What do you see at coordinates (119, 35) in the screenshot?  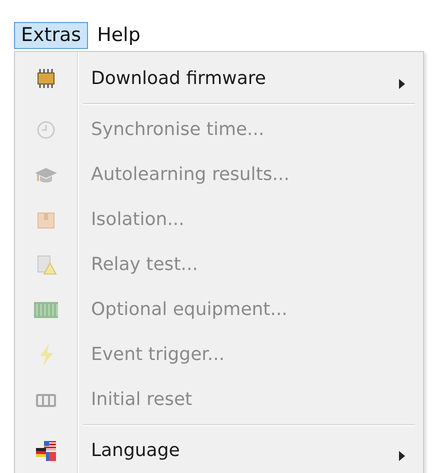 I see `menu-title: Help` at bounding box center [119, 35].